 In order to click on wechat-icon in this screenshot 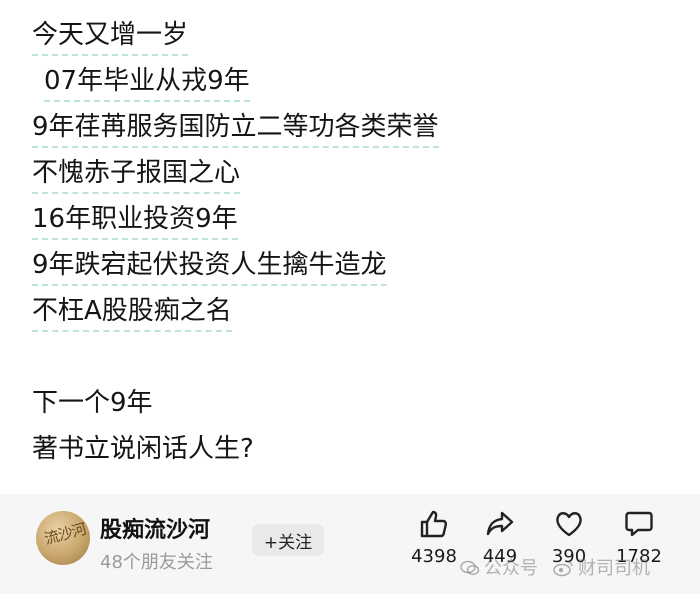, I will do `click(470, 568)`.